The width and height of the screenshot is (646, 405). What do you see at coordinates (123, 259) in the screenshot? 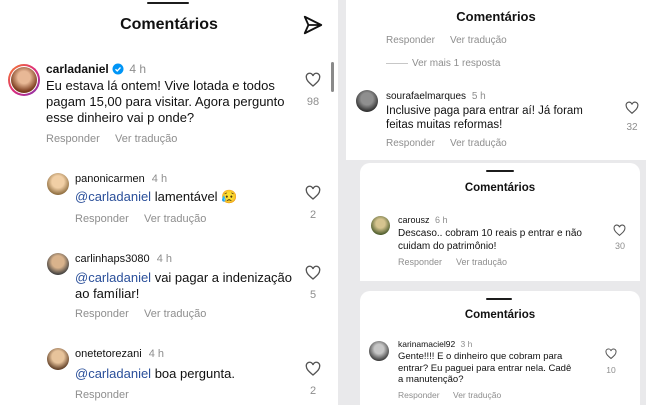
I see `reply-username: carlinhaps3080 4 h` at bounding box center [123, 259].